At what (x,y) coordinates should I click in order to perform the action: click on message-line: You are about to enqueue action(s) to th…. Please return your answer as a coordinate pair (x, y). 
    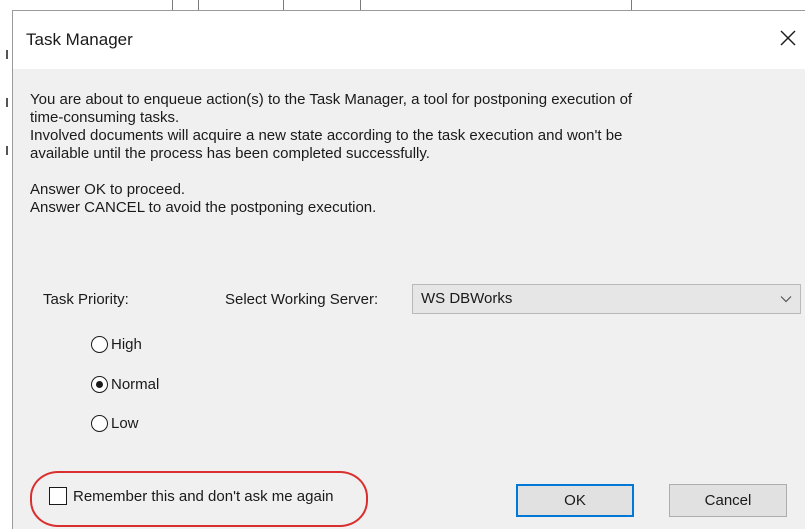
    Looking at the image, I should click on (331, 99).